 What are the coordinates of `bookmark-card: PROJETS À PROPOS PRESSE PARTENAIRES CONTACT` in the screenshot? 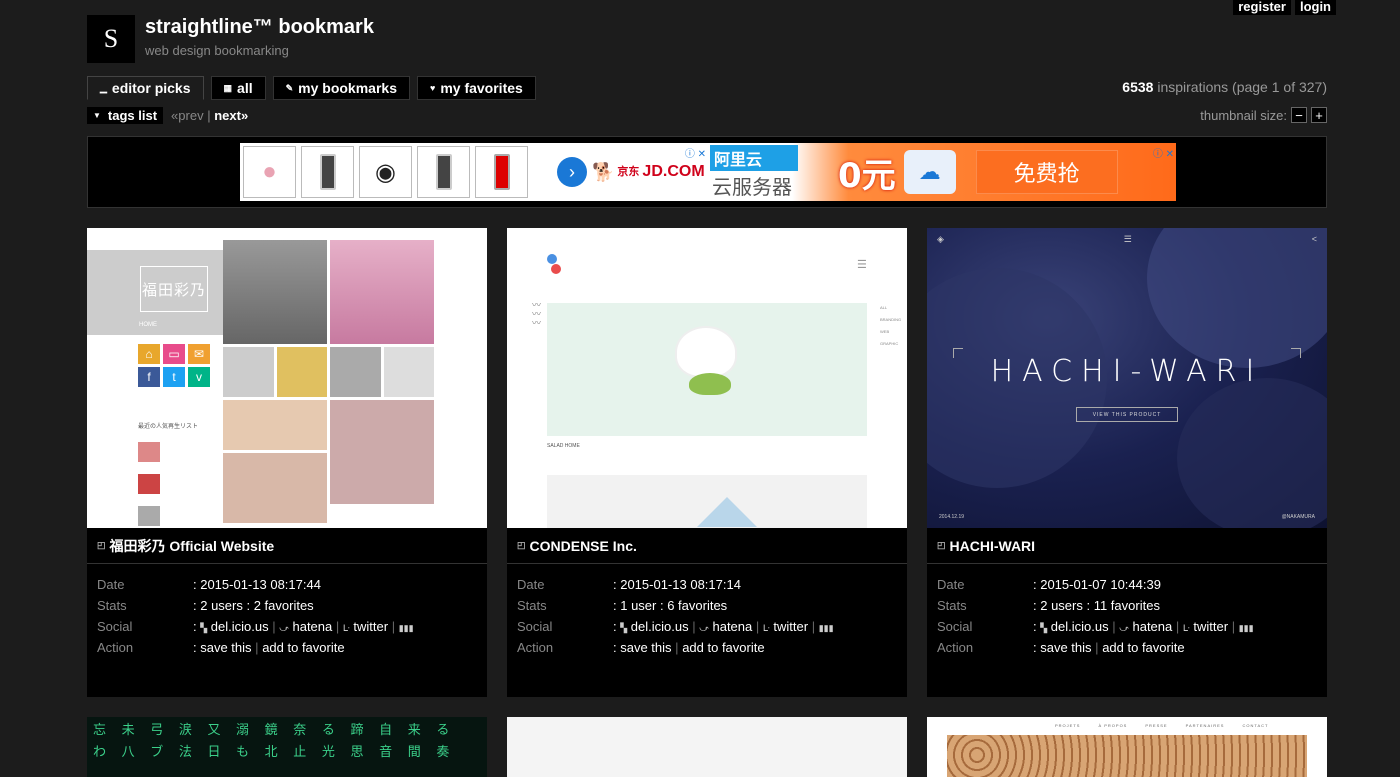 It's located at (1127, 747).